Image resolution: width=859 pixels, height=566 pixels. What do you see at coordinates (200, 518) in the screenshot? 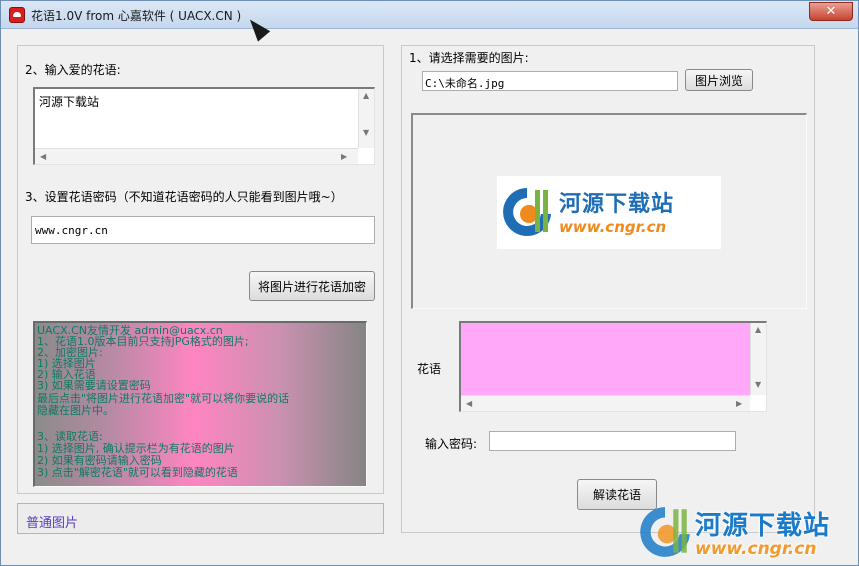
I see `status-bar: 普通图片` at bounding box center [200, 518].